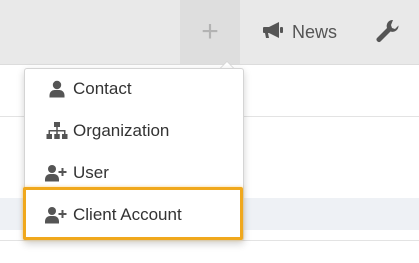 This screenshot has height=263, width=419. I want to click on menu-item-user: User, so click(134, 173).